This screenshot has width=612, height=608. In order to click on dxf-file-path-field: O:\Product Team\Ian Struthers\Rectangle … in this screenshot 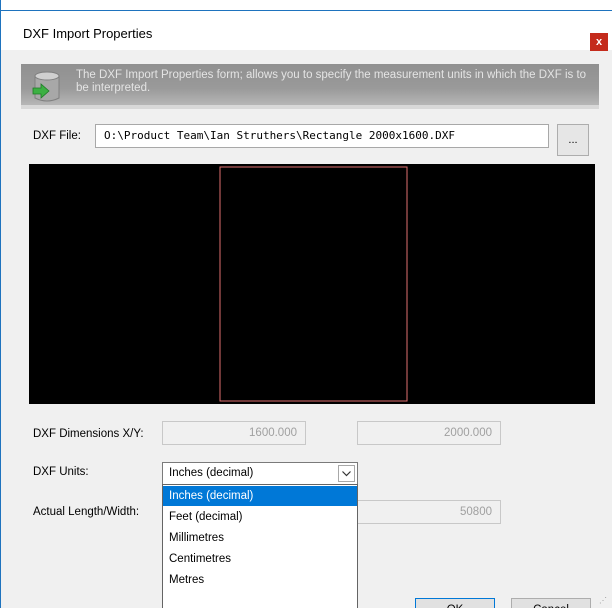, I will do `click(322, 136)`.